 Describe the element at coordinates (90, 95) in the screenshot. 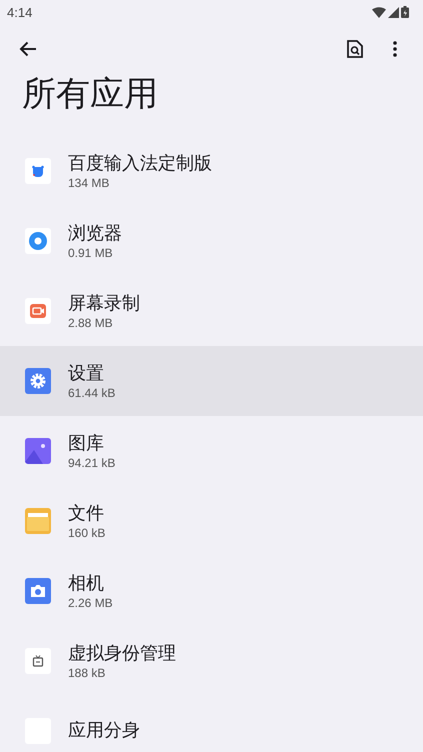

I see `page-title: 所有应用` at that location.